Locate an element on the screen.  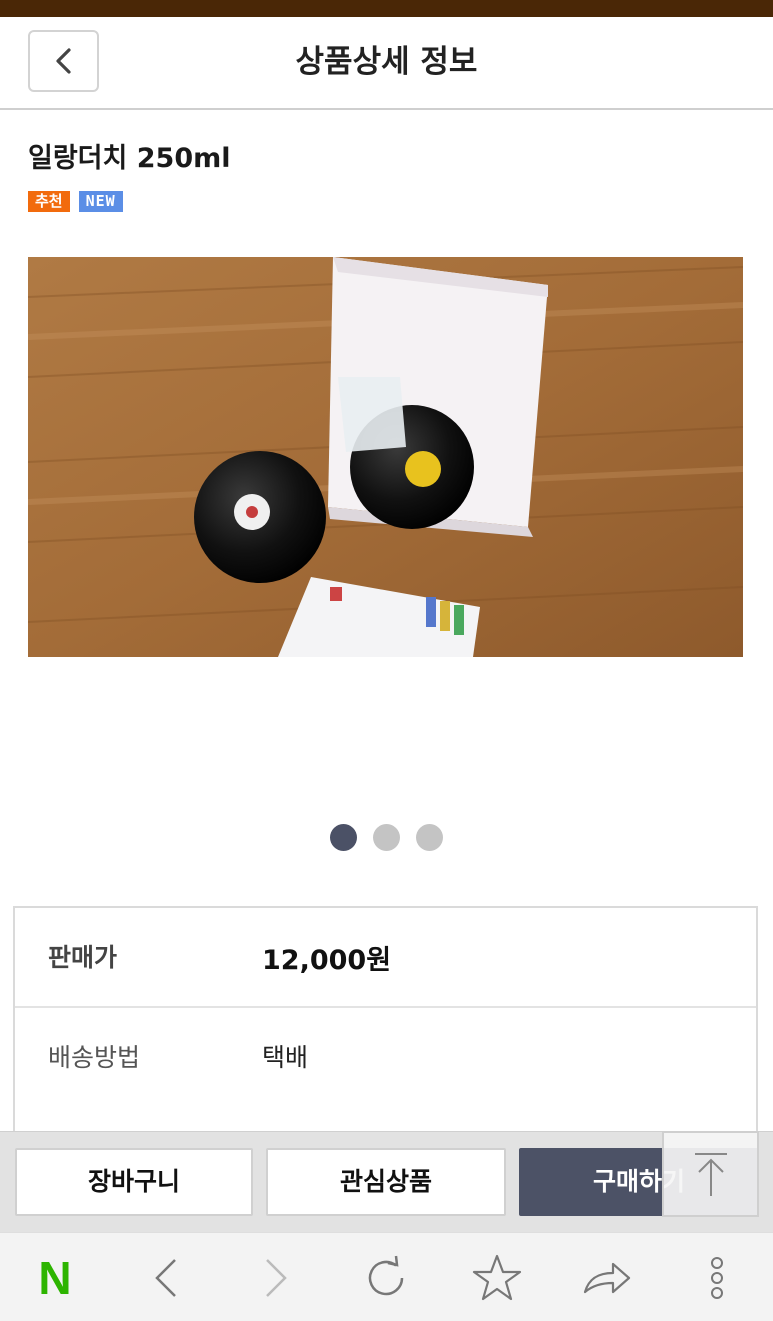
shipping-label: 배송방법 is located at coordinates (94, 1057).